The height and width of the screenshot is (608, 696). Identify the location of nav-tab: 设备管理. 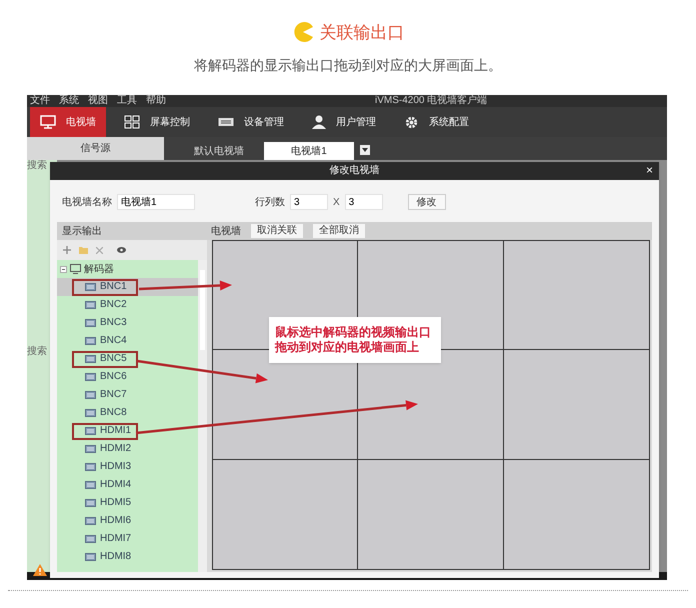
(251, 122).